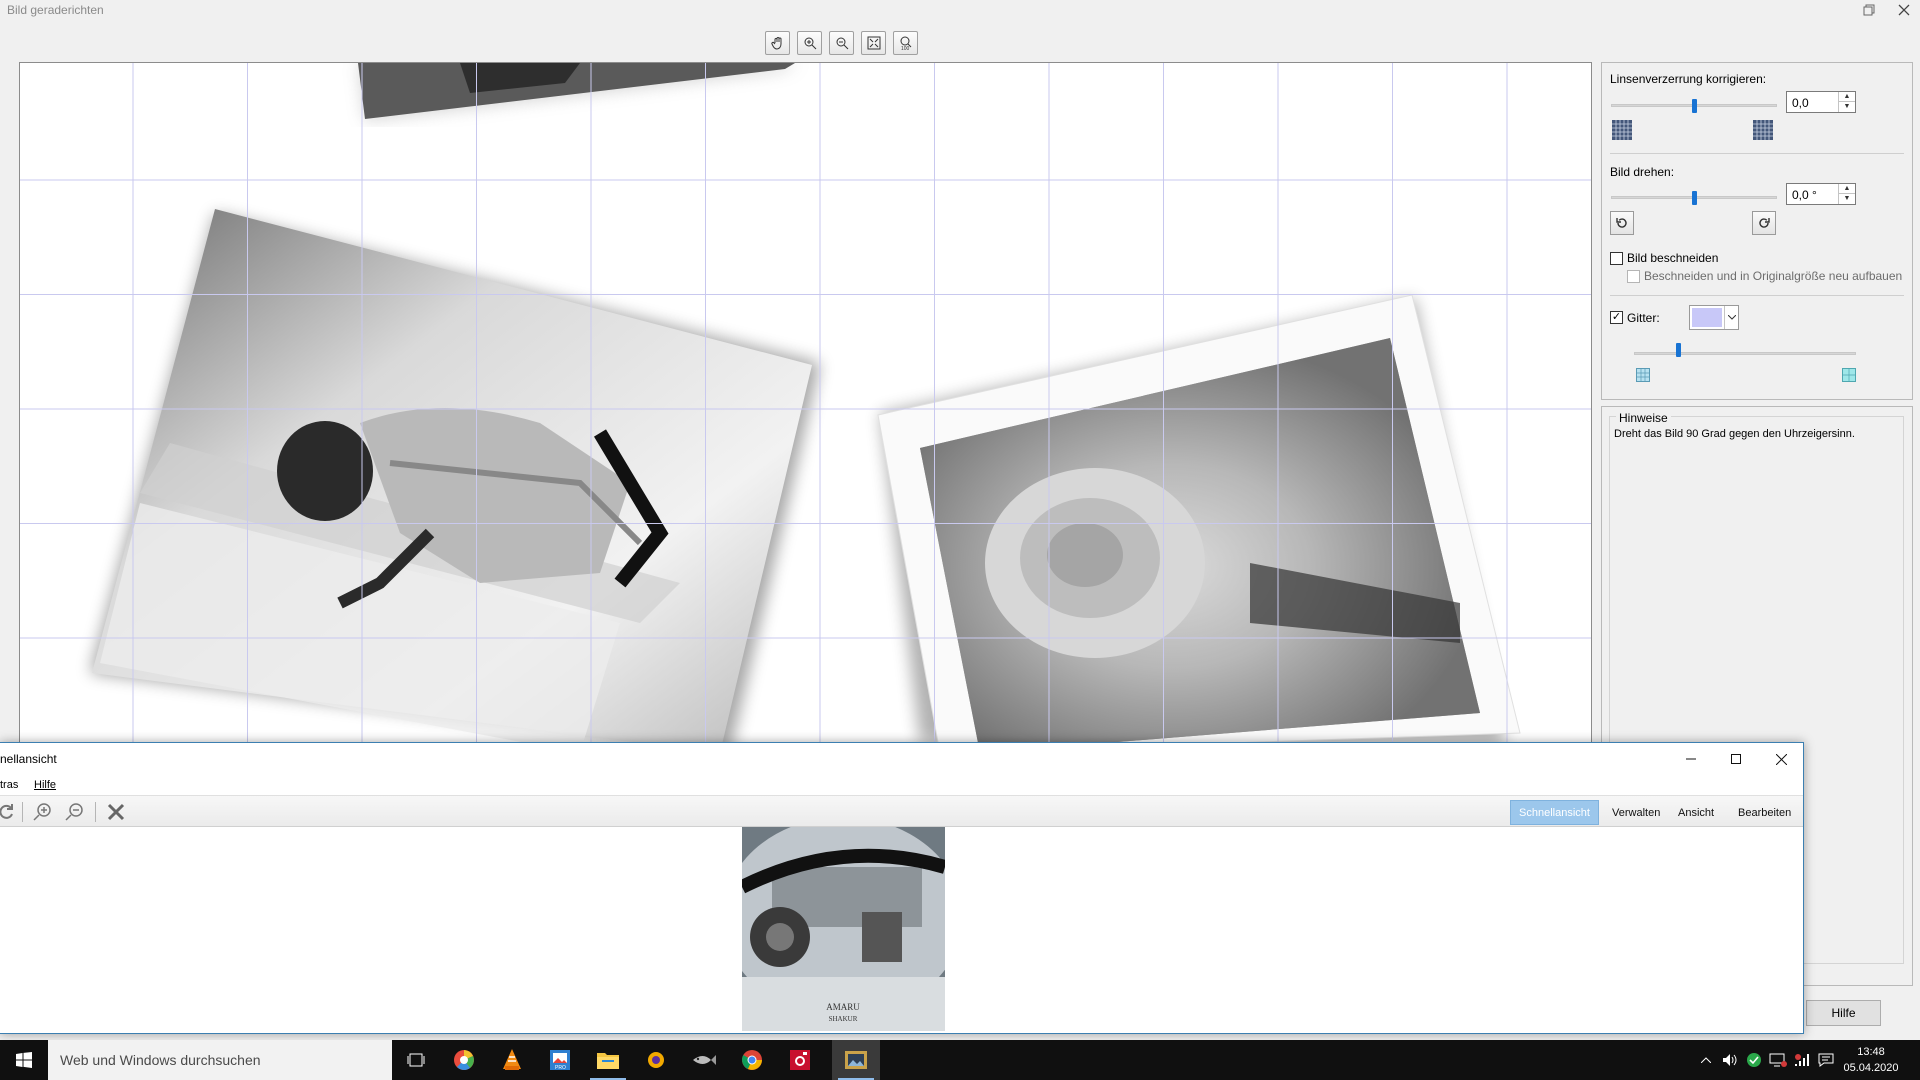  I want to click on cover-logo-text: AMARU, so click(843, 1007).